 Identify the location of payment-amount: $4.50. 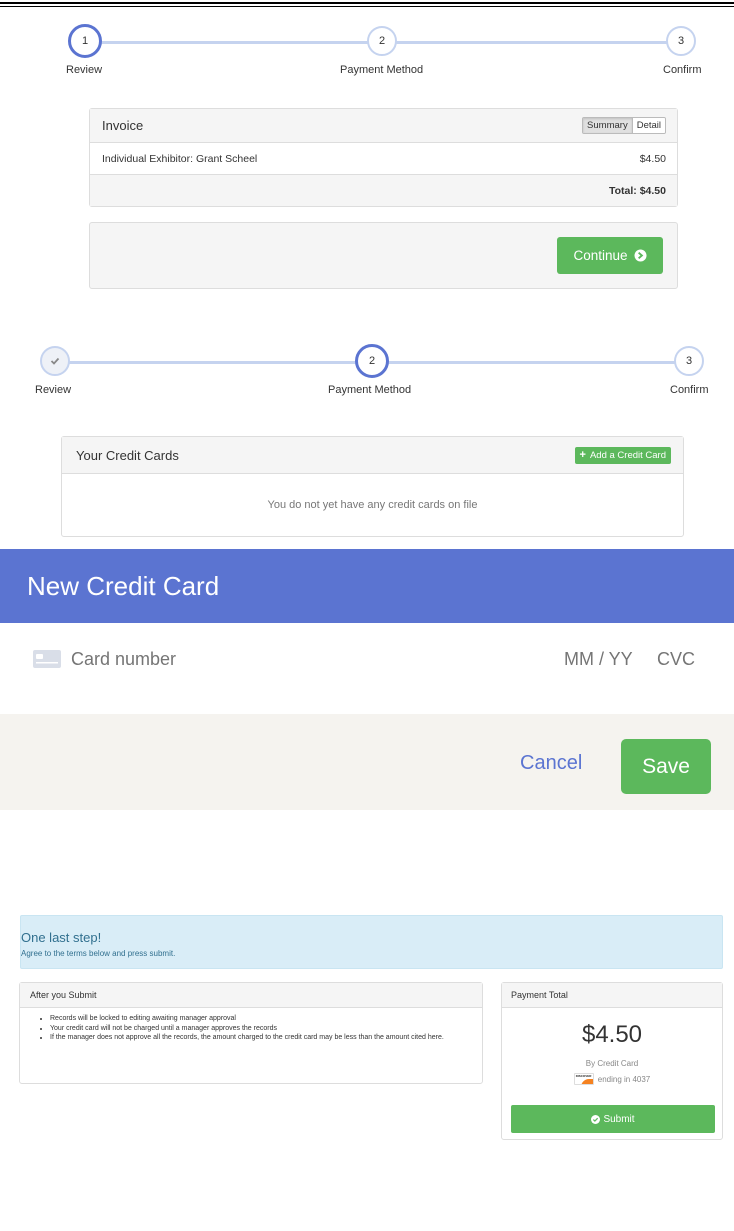
(612, 1034).